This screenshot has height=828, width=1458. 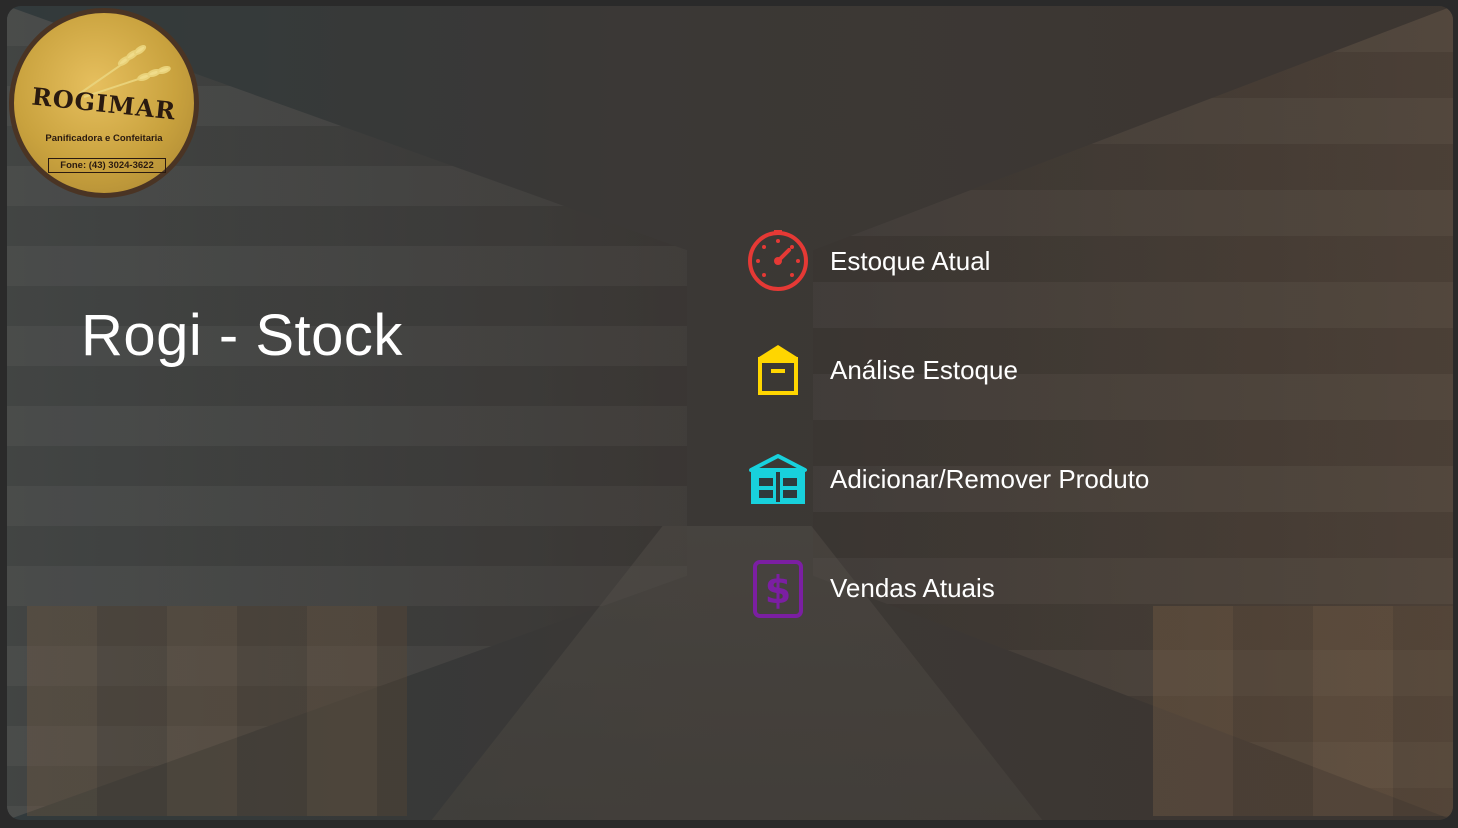 What do you see at coordinates (912, 588) in the screenshot?
I see `menu-item-label: Vendas Atuais` at bounding box center [912, 588].